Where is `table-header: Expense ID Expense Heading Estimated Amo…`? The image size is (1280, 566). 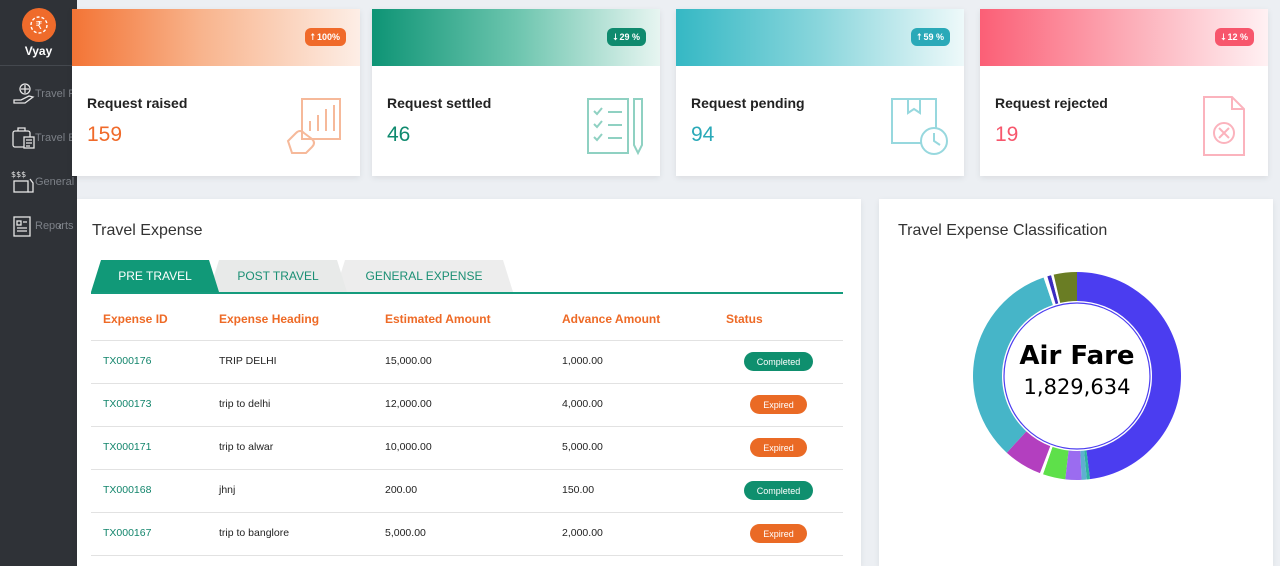
table-header: Expense ID Expense Heading Estimated Amo… is located at coordinates (467, 319).